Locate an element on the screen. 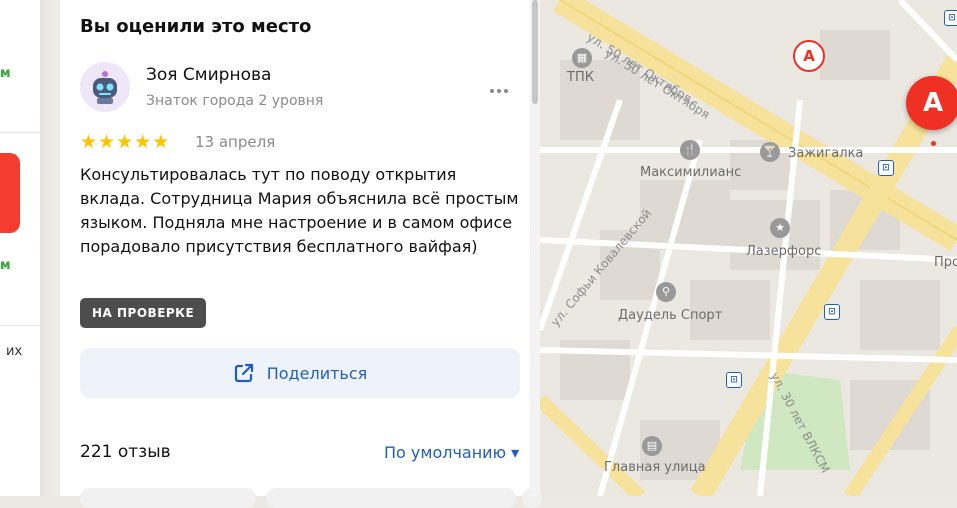  building-icon: ▦ is located at coordinates (582, 58).